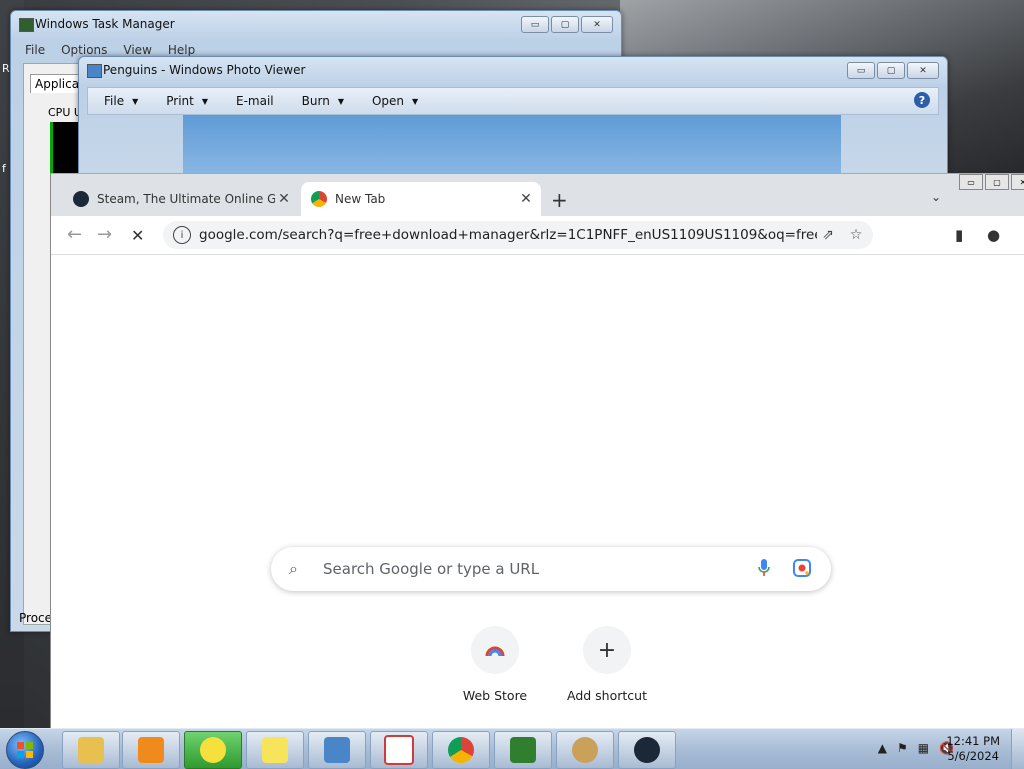  I want to click on share-icon: ⇗, so click(828, 235).